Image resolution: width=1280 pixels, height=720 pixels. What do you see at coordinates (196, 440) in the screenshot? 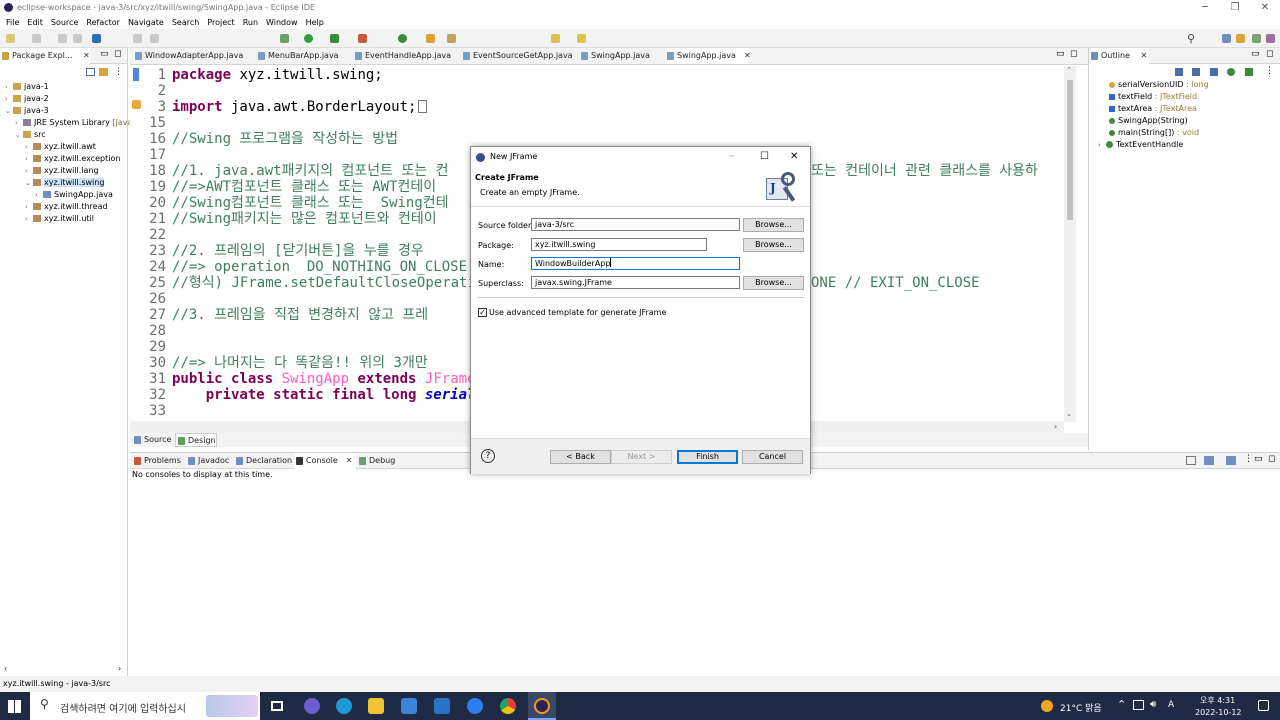
I see `tab-design: Design` at bounding box center [196, 440].